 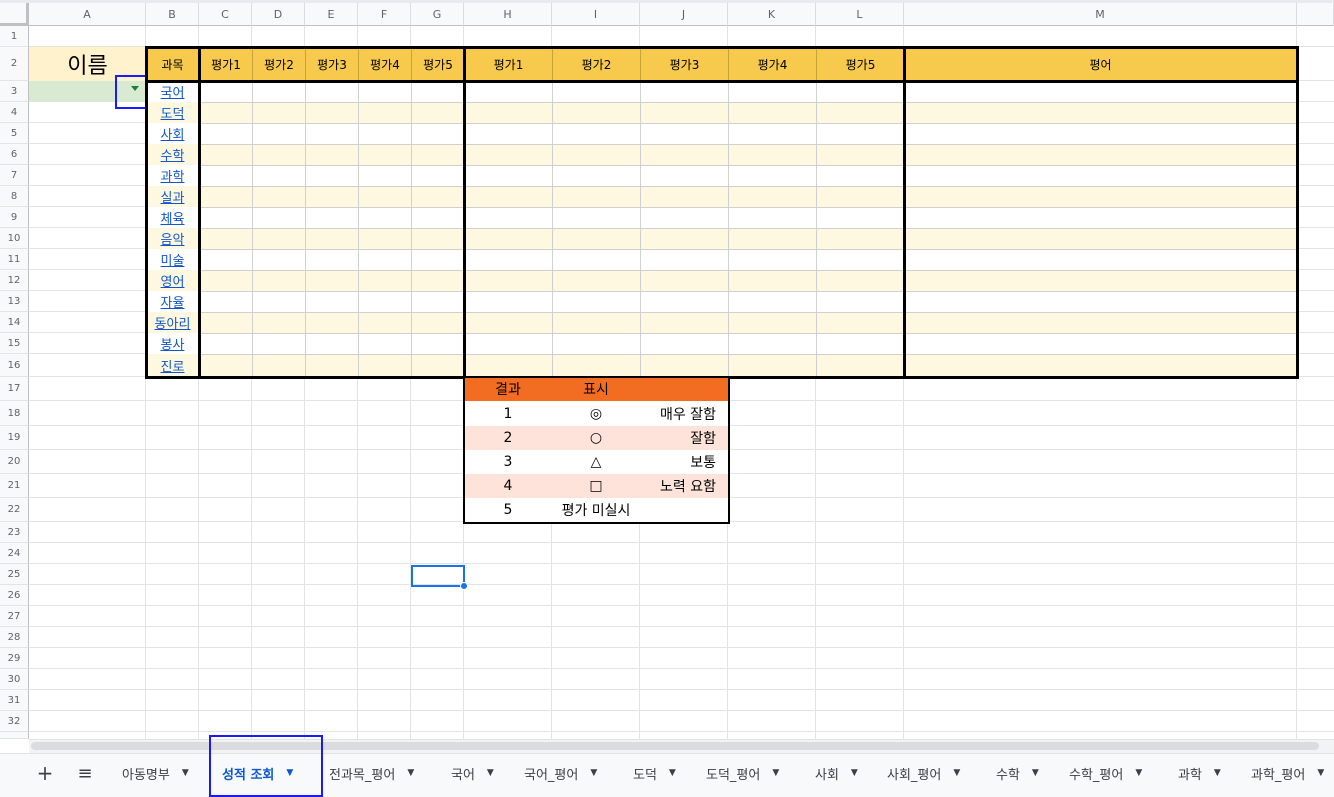 What do you see at coordinates (173, 112) in the screenshot?
I see `subject-link-2: 도덕` at bounding box center [173, 112].